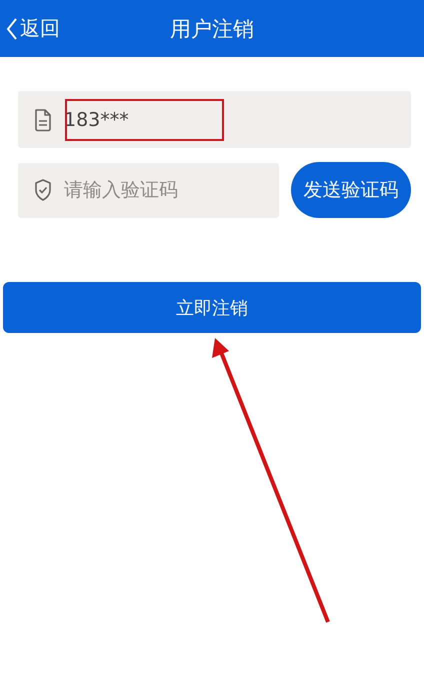 Image resolution: width=424 pixels, height=687 pixels. I want to click on phone-field: 183***, so click(214, 119).